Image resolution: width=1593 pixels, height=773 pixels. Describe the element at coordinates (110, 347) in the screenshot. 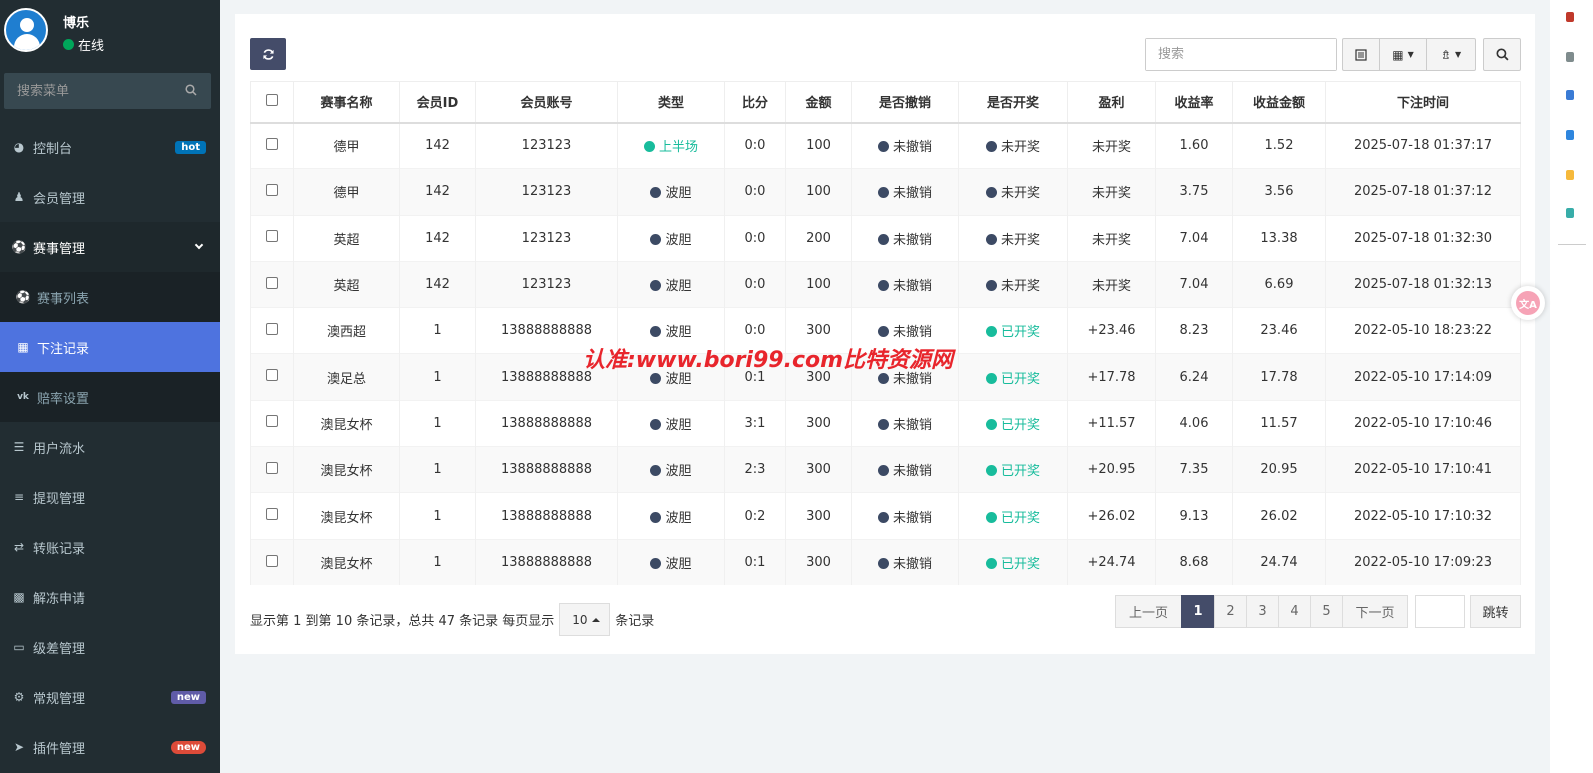

I see `sidebar-item-bet-records: ▦ 下注记录` at that location.